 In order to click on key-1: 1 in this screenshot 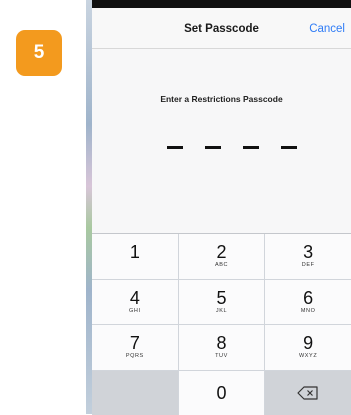, I will do `click(135, 256)`.